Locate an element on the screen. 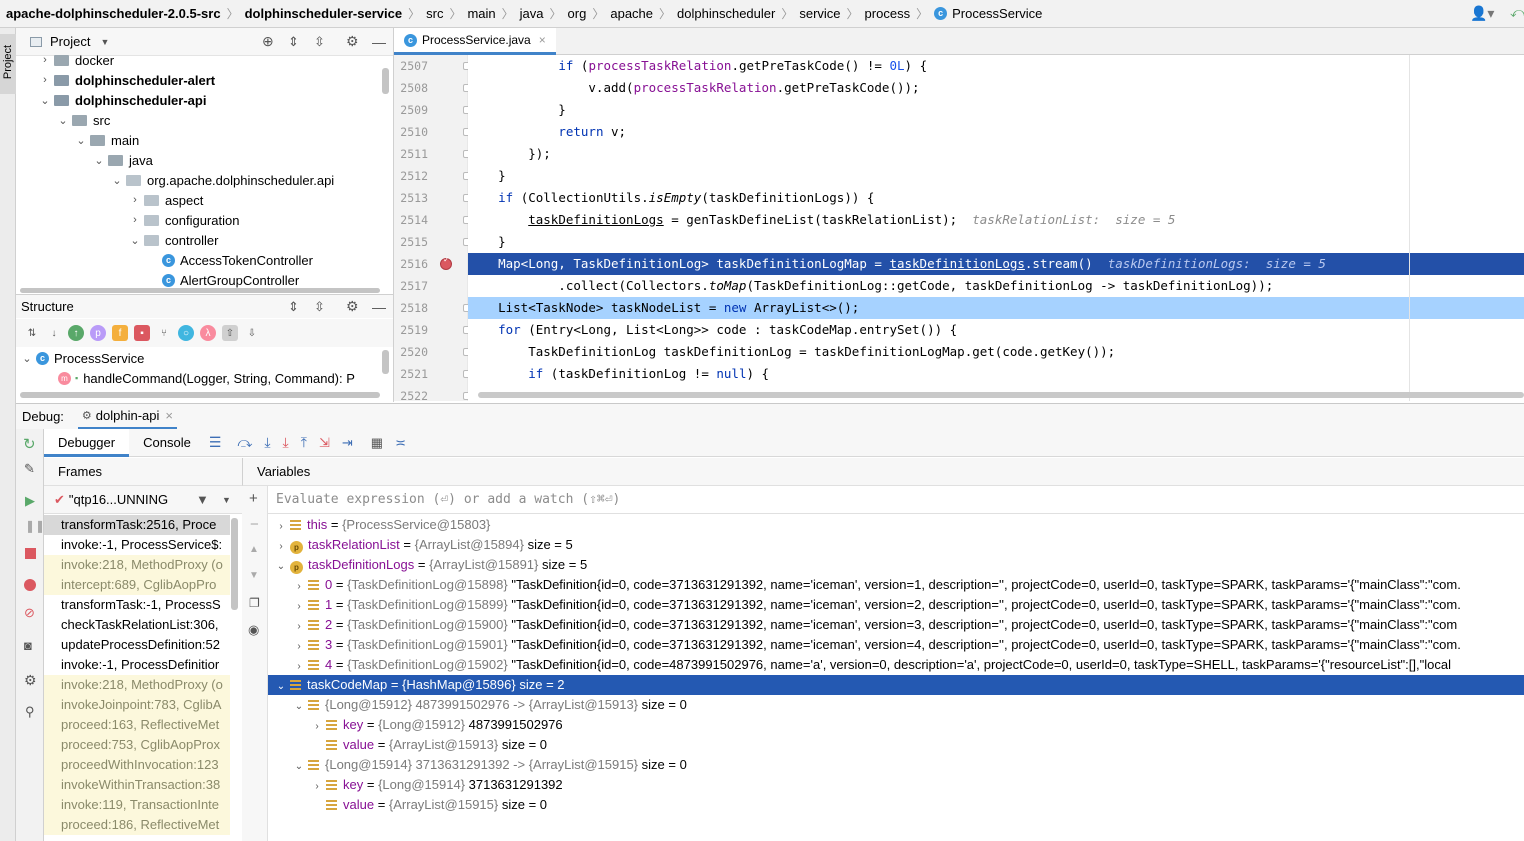  variable-row: › this = {ProcessService@15803} is located at coordinates (896, 525).